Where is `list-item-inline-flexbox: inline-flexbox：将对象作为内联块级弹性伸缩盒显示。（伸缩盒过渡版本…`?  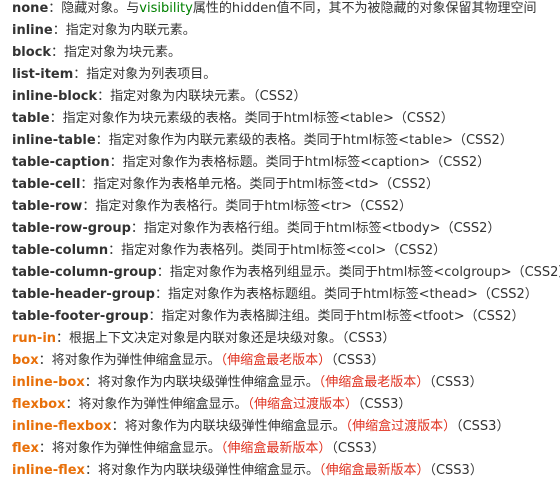
list-item-inline-flexbox: inline-flexbox：将对象作为内联块级弹性伸缩盒显示。（伸缩盒过渡版本… is located at coordinates (286, 427).